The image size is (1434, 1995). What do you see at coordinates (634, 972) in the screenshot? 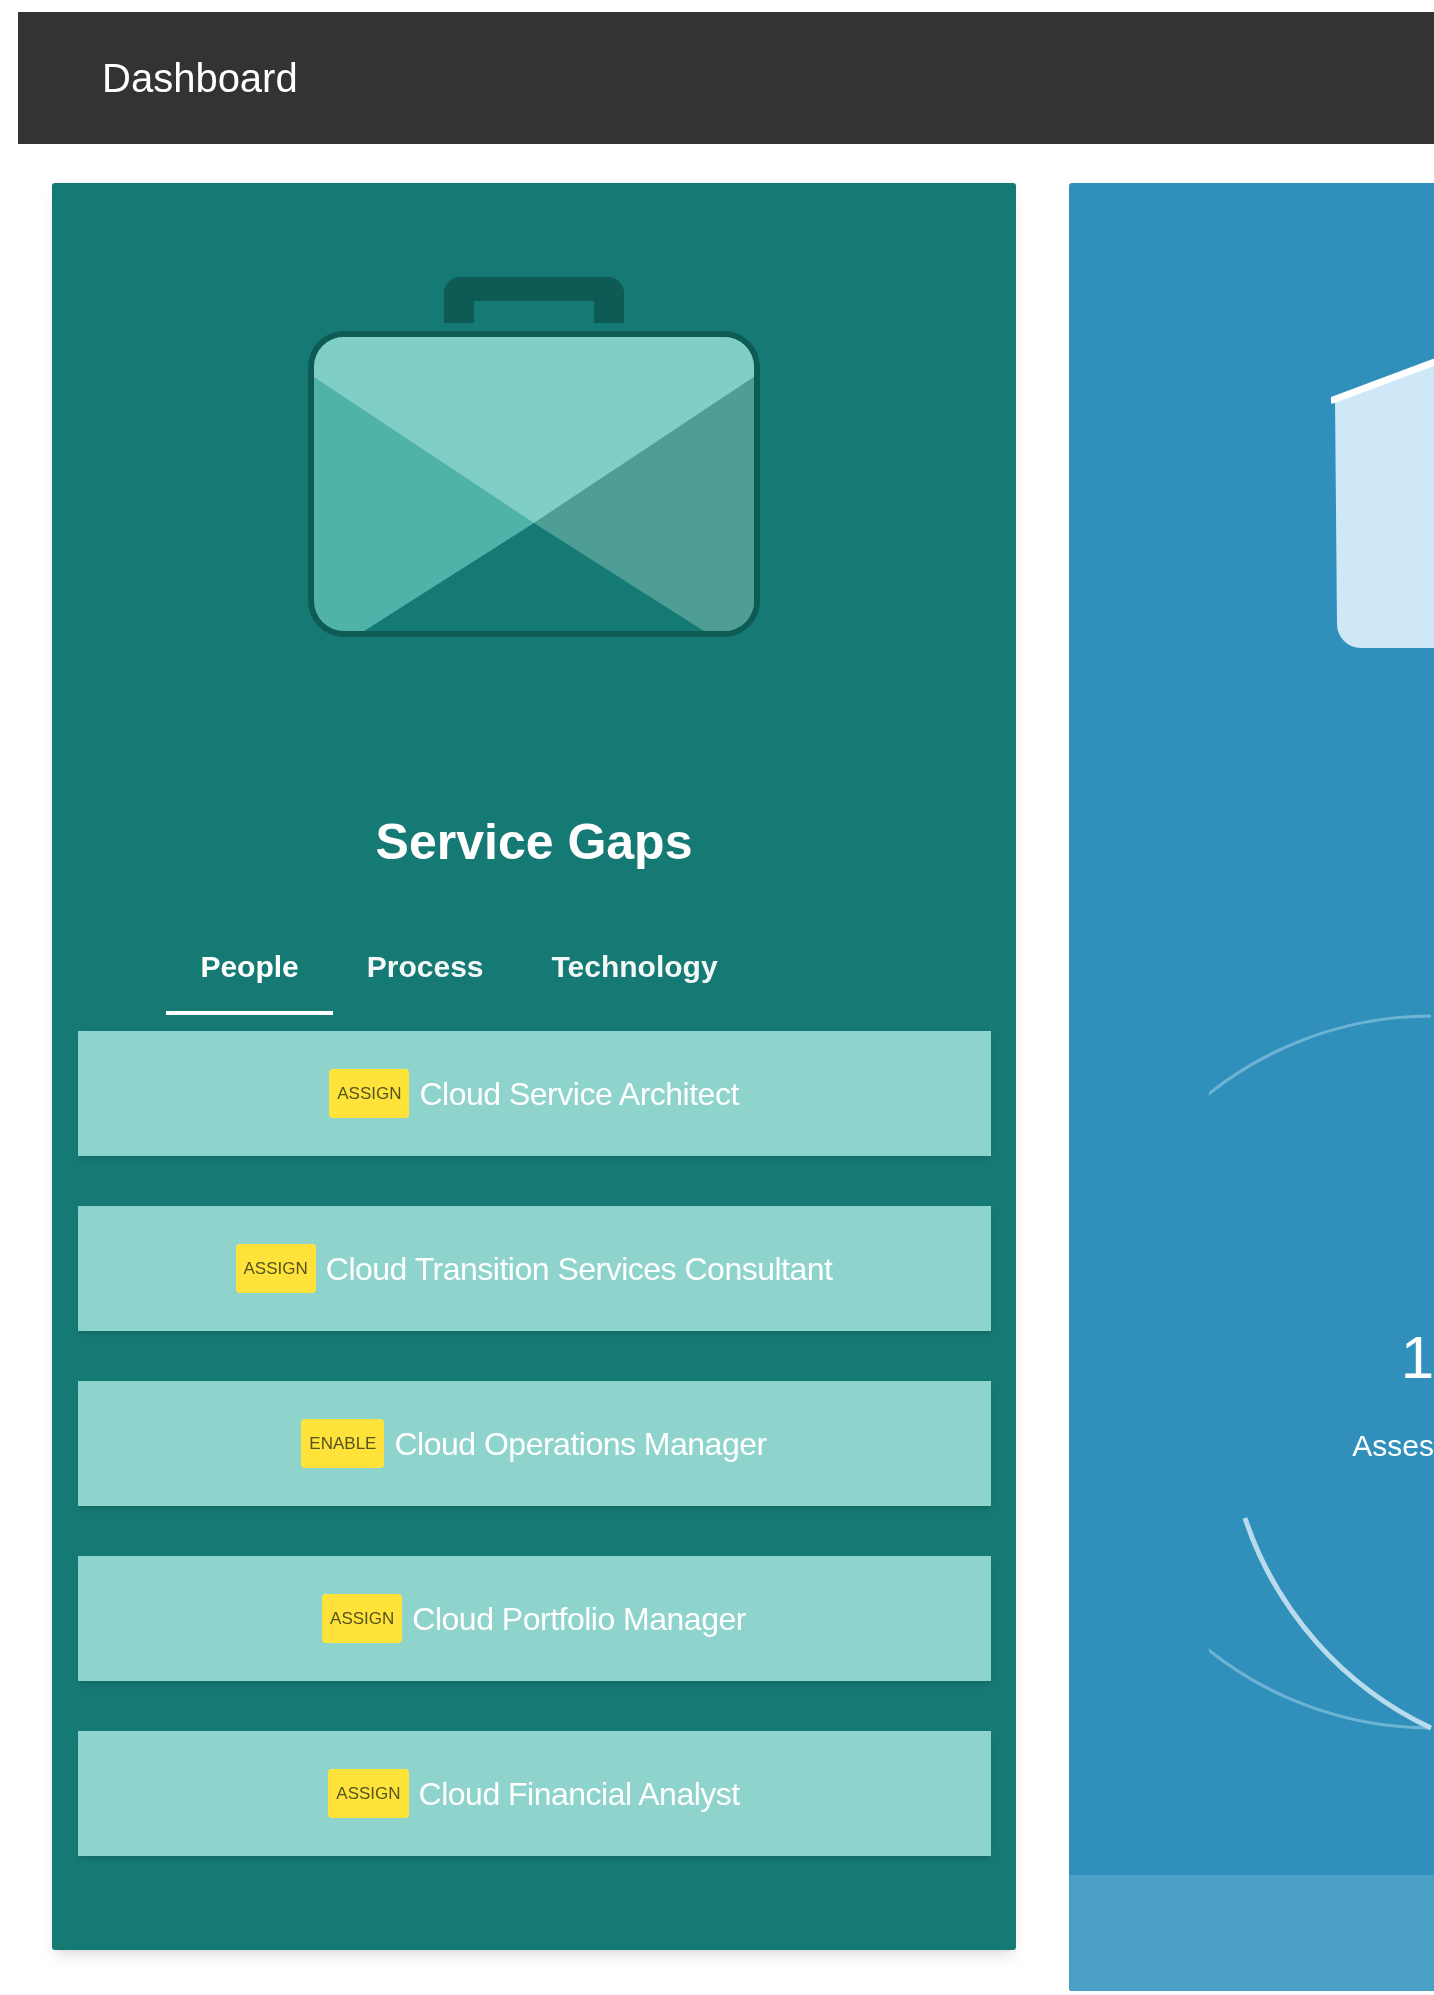
I see `category-tab: Technology` at bounding box center [634, 972].